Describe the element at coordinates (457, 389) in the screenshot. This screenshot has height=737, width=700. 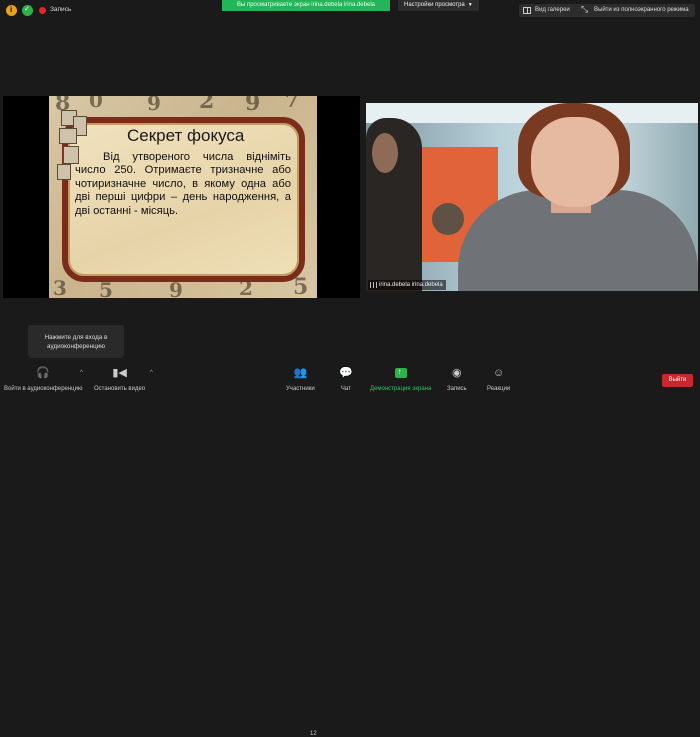
I see `record-label: Запись` at that location.